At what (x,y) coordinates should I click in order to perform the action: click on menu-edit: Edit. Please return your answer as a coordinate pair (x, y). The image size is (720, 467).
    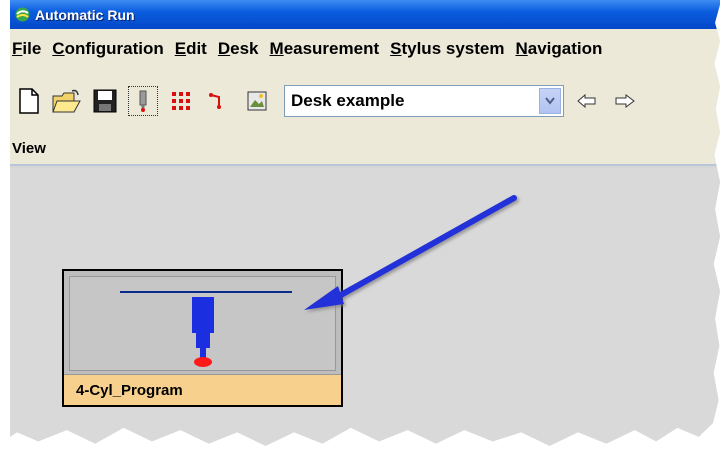
    Looking at the image, I should click on (191, 49).